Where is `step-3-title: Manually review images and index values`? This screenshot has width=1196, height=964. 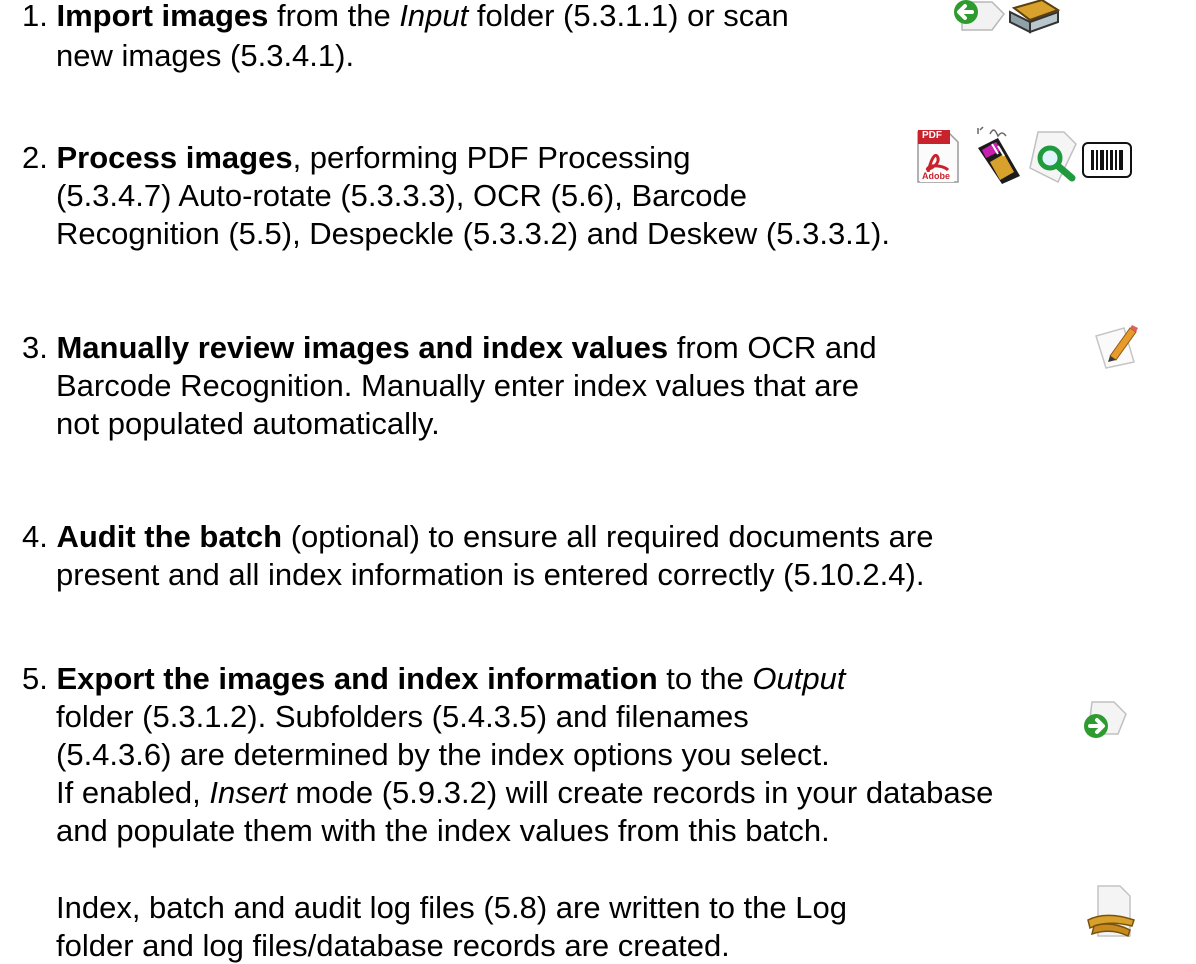
step-3-title: Manually review images and index values is located at coordinates (362, 347).